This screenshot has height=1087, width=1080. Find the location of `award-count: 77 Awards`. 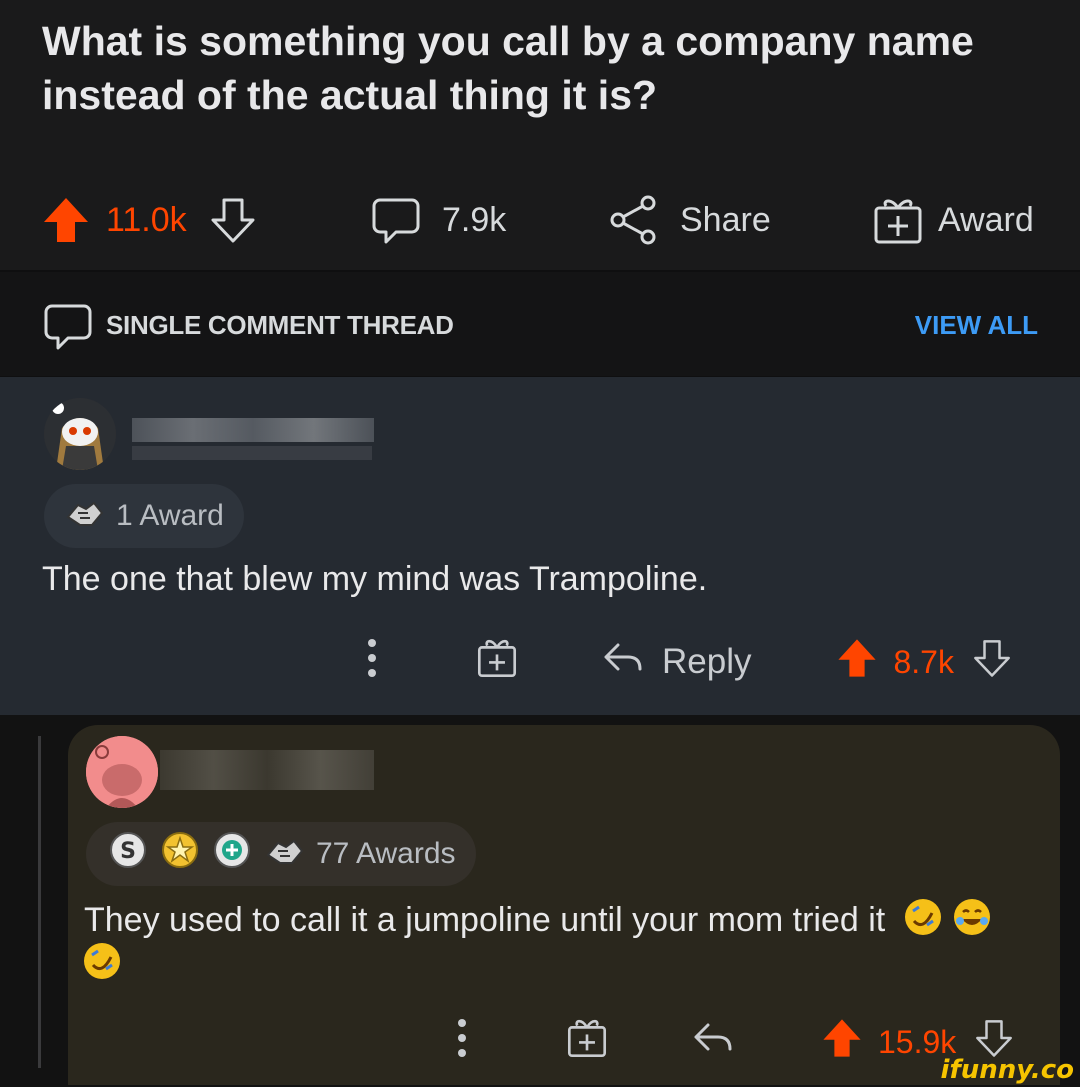

award-count: 77 Awards is located at coordinates (386, 853).